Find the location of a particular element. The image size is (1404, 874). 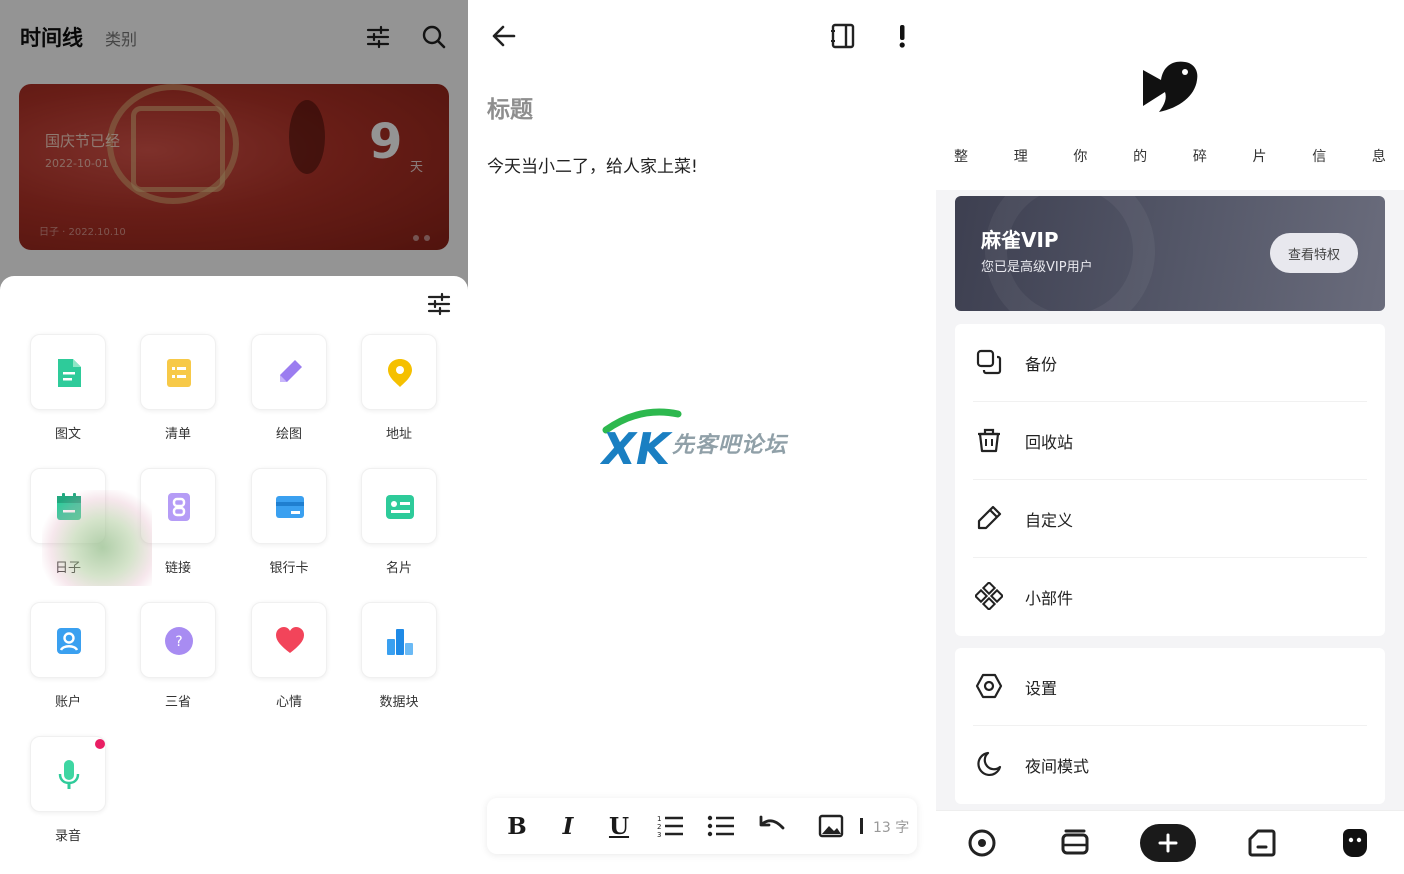

tile-note: 图文 is located at coordinates (55, 399).